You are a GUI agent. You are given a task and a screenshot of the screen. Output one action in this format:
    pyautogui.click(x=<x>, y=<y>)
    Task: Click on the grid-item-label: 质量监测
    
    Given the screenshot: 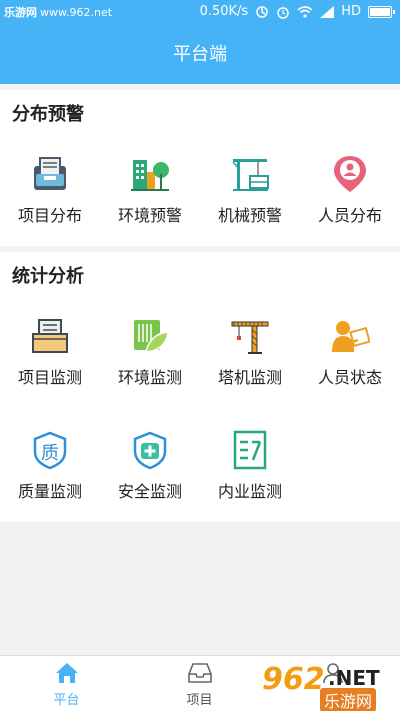 What is the action you would take?
    pyautogui.click(x=49, y=491)
    